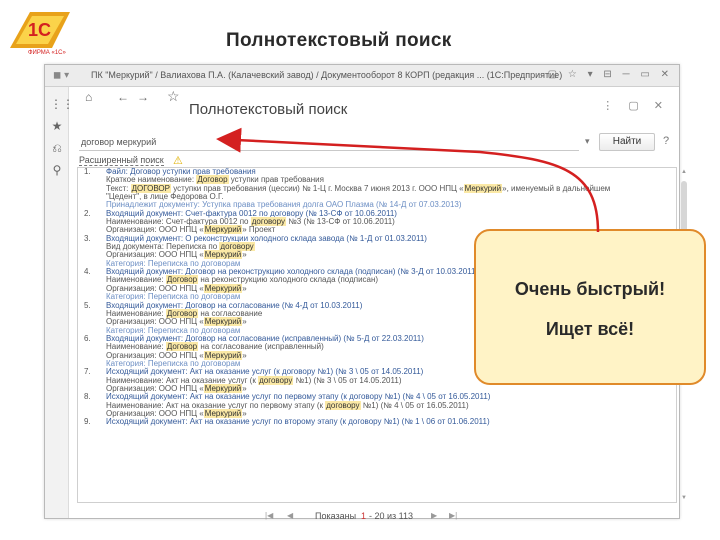 This screenshot has height=540, width=720. I want to click on search-row: ▾ Найти ?, so click(378, 143).